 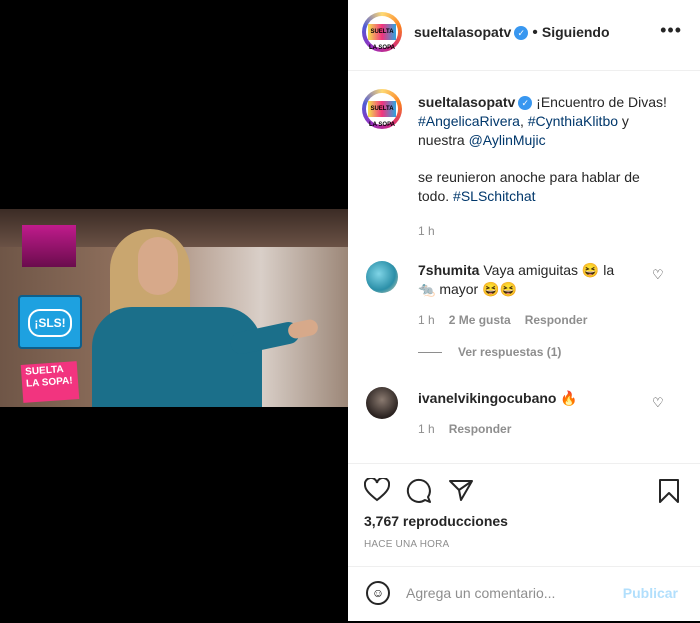 I want to click on video-show-logo: SUELTA LA SOPA!, so click(x=50, y=382).